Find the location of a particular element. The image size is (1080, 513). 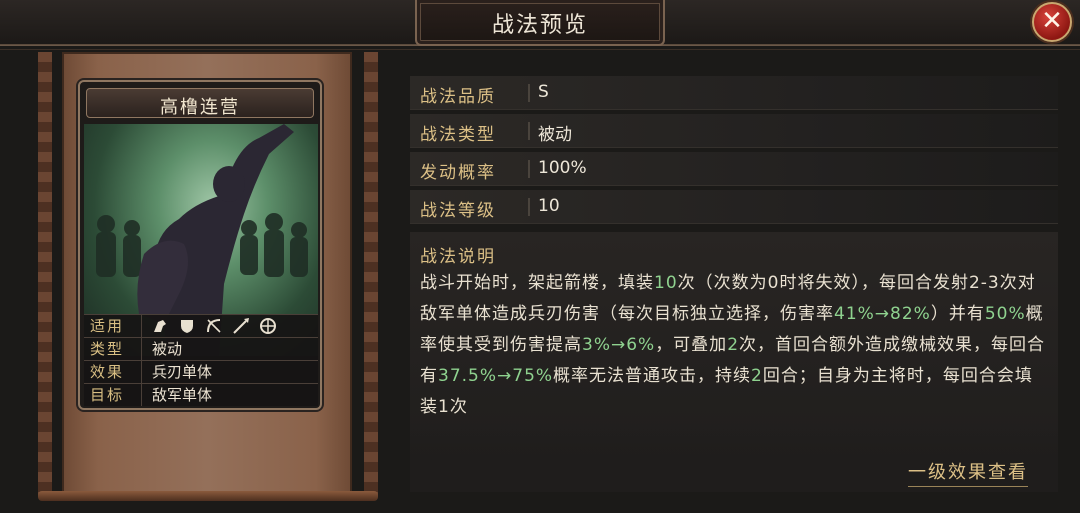

stat-row-effect: 效果 兵刃单体 is located at coordinates (201, 371).